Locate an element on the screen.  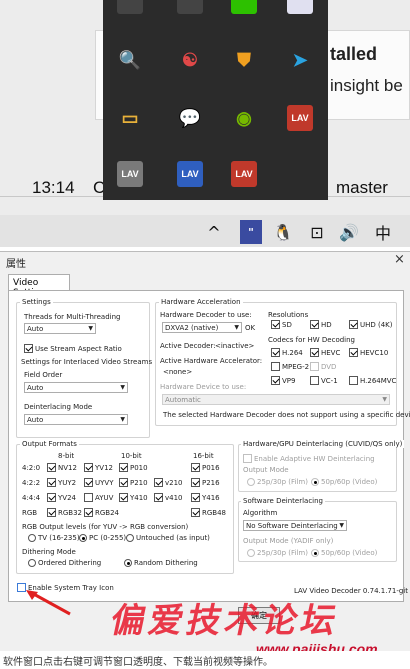
tab-video-settings: Video Settings is located at coordinates (39, 286).